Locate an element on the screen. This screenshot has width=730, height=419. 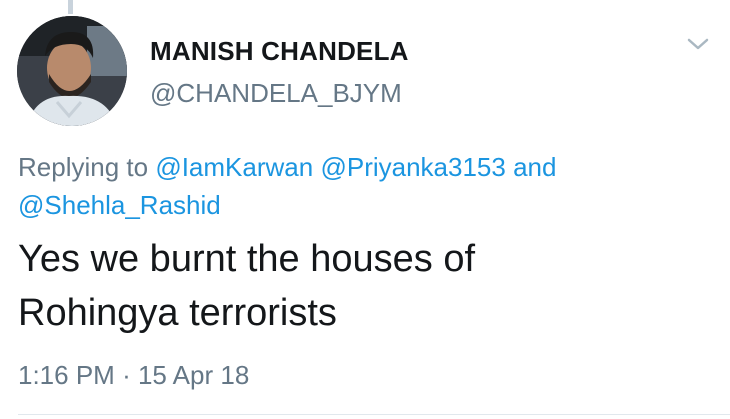
tweet-text-line: Yes we burnt the houses of is located at coordinates (247, 259).